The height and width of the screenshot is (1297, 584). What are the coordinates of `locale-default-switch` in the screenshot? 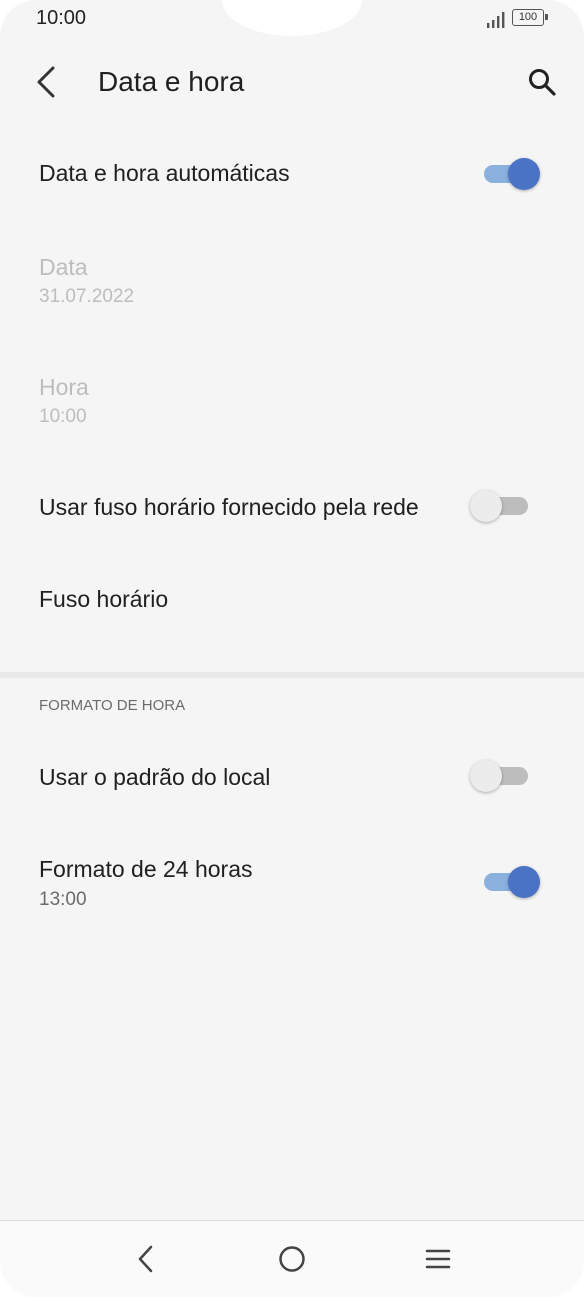 It's located at (500, 776).